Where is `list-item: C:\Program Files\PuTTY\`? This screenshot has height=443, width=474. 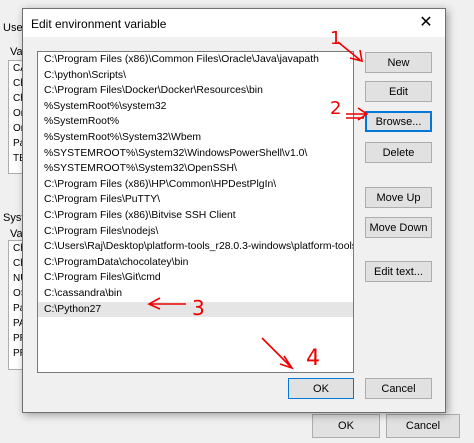 list-item: C:\Program Files\PuTTY\ is located at coordinates (195, 200).